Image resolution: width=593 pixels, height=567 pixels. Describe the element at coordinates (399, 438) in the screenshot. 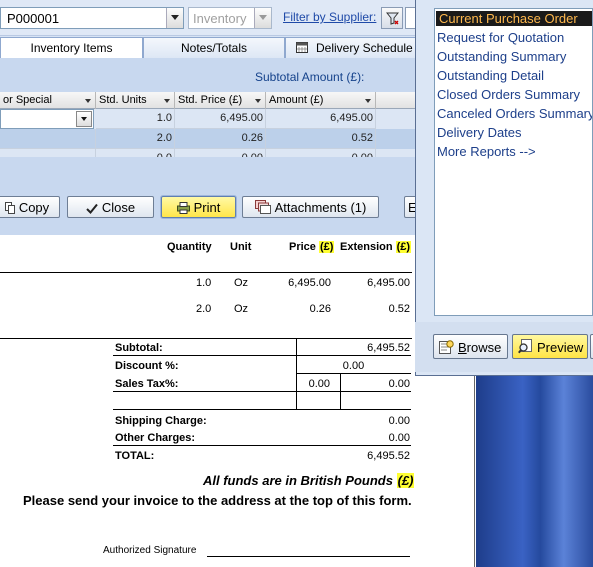

I see `other-charges-value: 0.00` at that location.